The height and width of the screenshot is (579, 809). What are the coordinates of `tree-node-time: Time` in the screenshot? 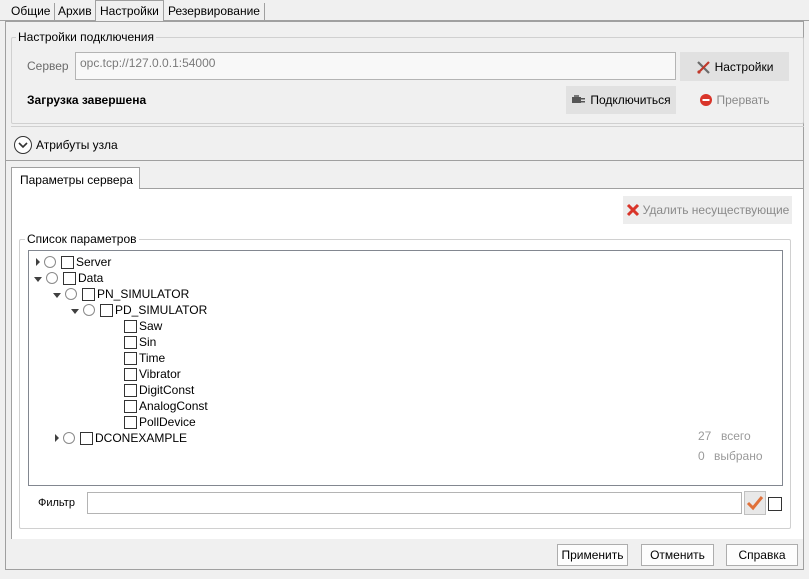 It's located at (144, 358).